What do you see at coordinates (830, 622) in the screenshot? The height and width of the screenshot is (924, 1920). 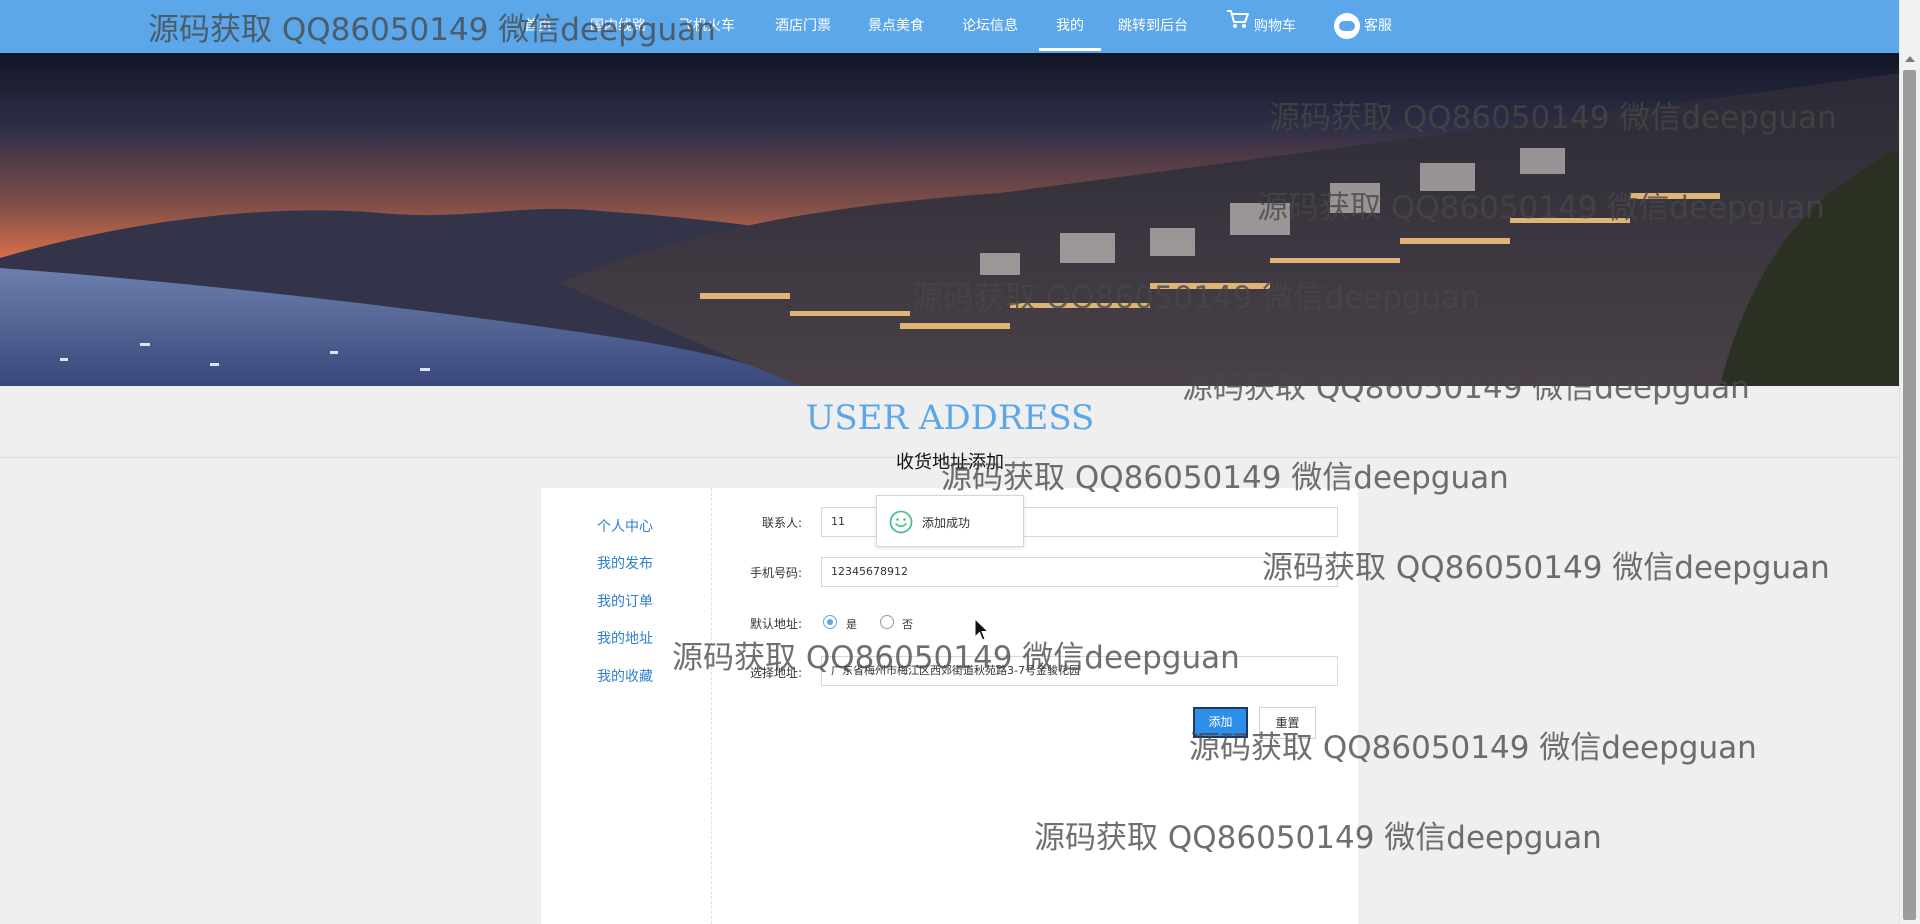 I see `default-yes-radio` at bounding box center [830, 622].